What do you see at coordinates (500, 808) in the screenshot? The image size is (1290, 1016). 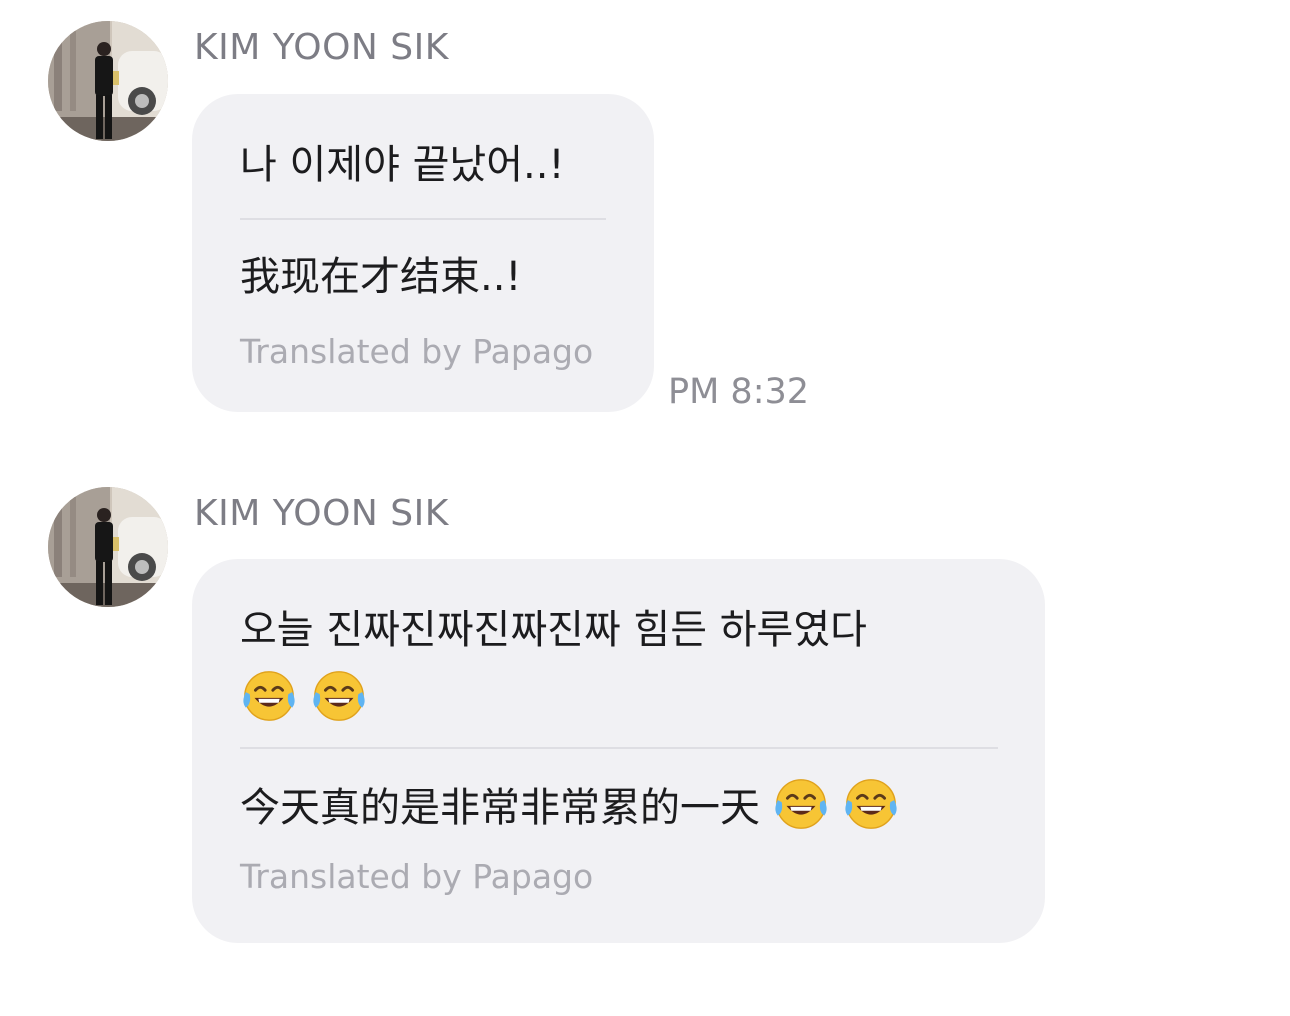 I see `translated-text-content: 今天真的是非常非常累的一天` at bounding box center [500, 808].